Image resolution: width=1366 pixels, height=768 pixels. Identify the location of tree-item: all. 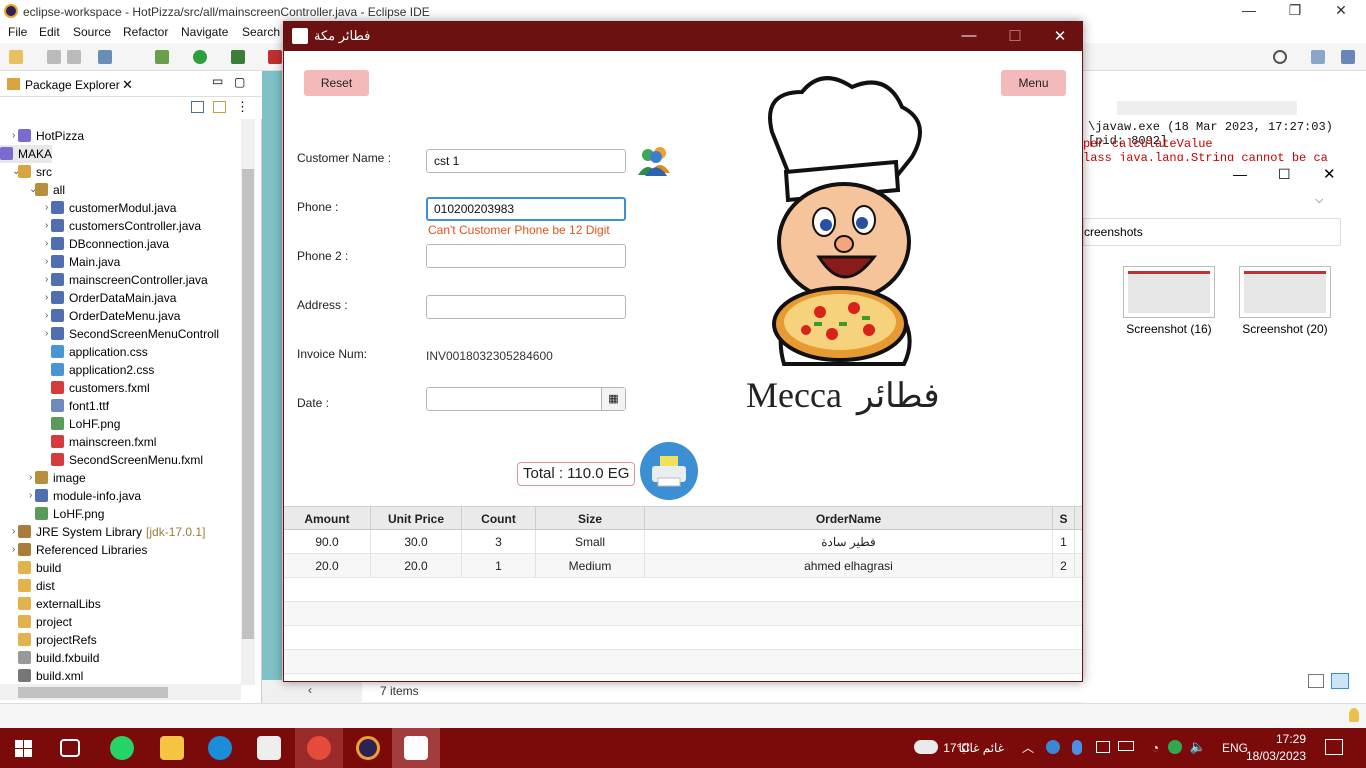
(50, 190).